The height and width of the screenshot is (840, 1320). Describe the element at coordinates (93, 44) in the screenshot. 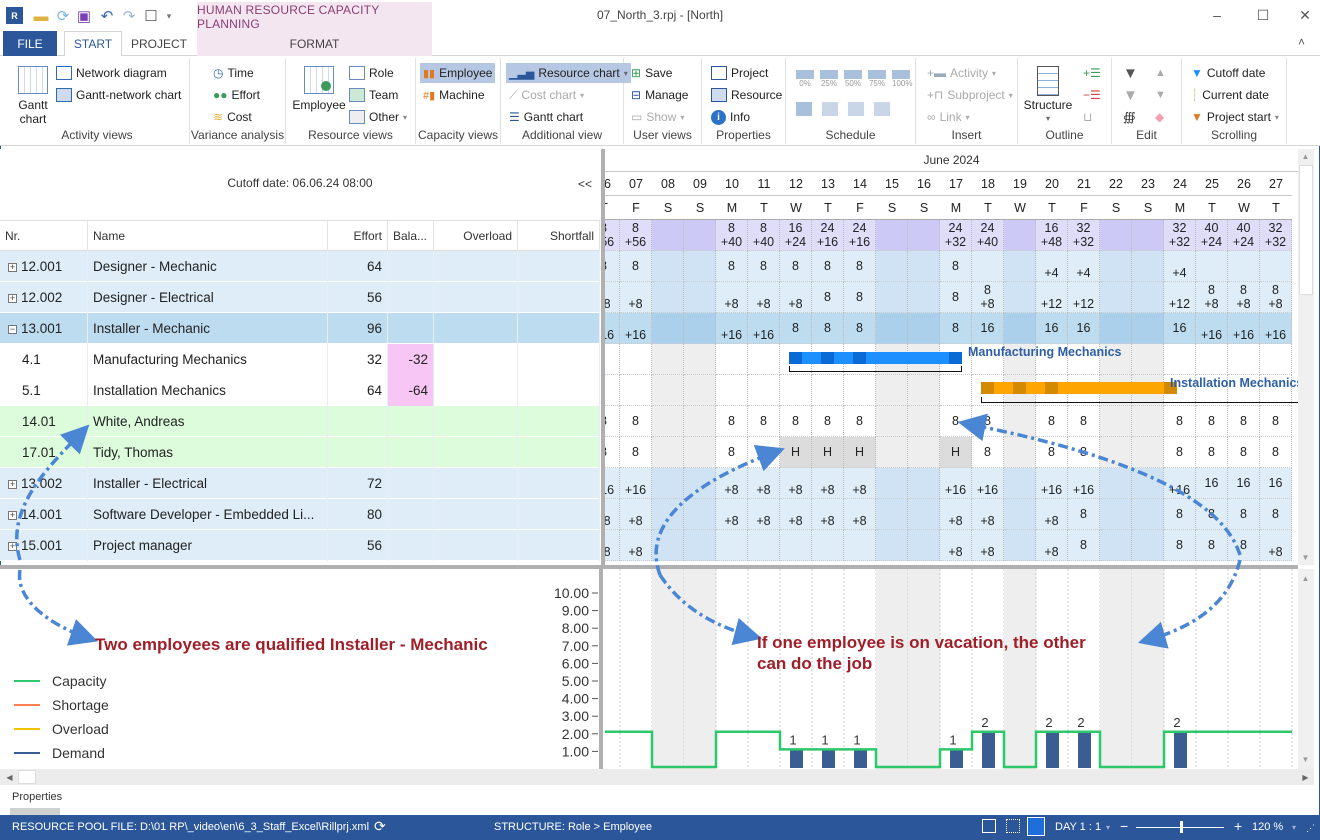

I see `tab-start: START` at that location.